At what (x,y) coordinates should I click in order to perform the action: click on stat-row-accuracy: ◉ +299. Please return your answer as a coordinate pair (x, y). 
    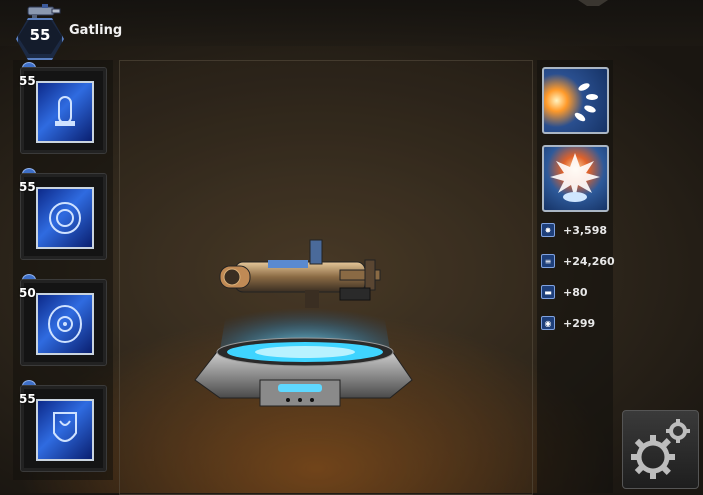
    Looking at the image, I should click on (568, 323).